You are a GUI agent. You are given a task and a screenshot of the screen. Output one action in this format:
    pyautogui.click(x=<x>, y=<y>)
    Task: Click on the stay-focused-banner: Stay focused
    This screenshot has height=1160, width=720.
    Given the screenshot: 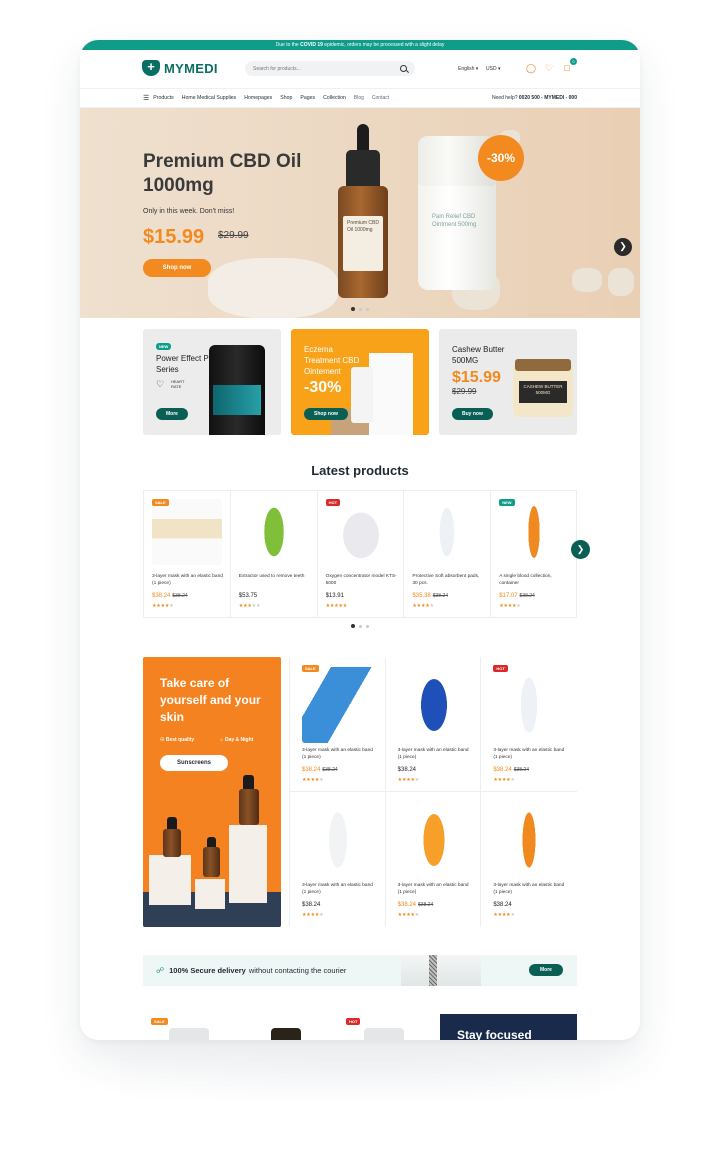 What is the action you would take?
    pyautogui.click(x=508, y=1027)
    